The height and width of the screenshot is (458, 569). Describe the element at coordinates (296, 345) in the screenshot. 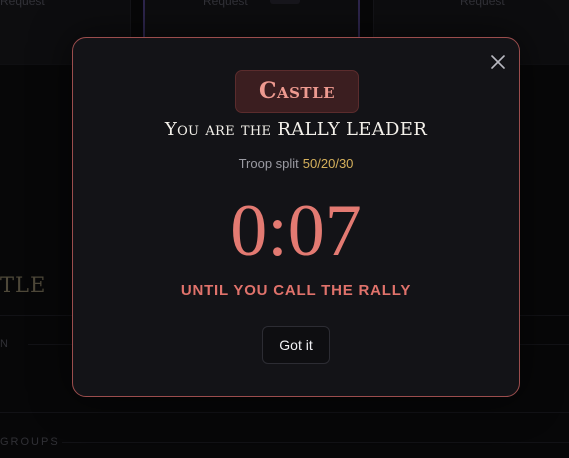

I see `got-it-button: Got it` at that location.